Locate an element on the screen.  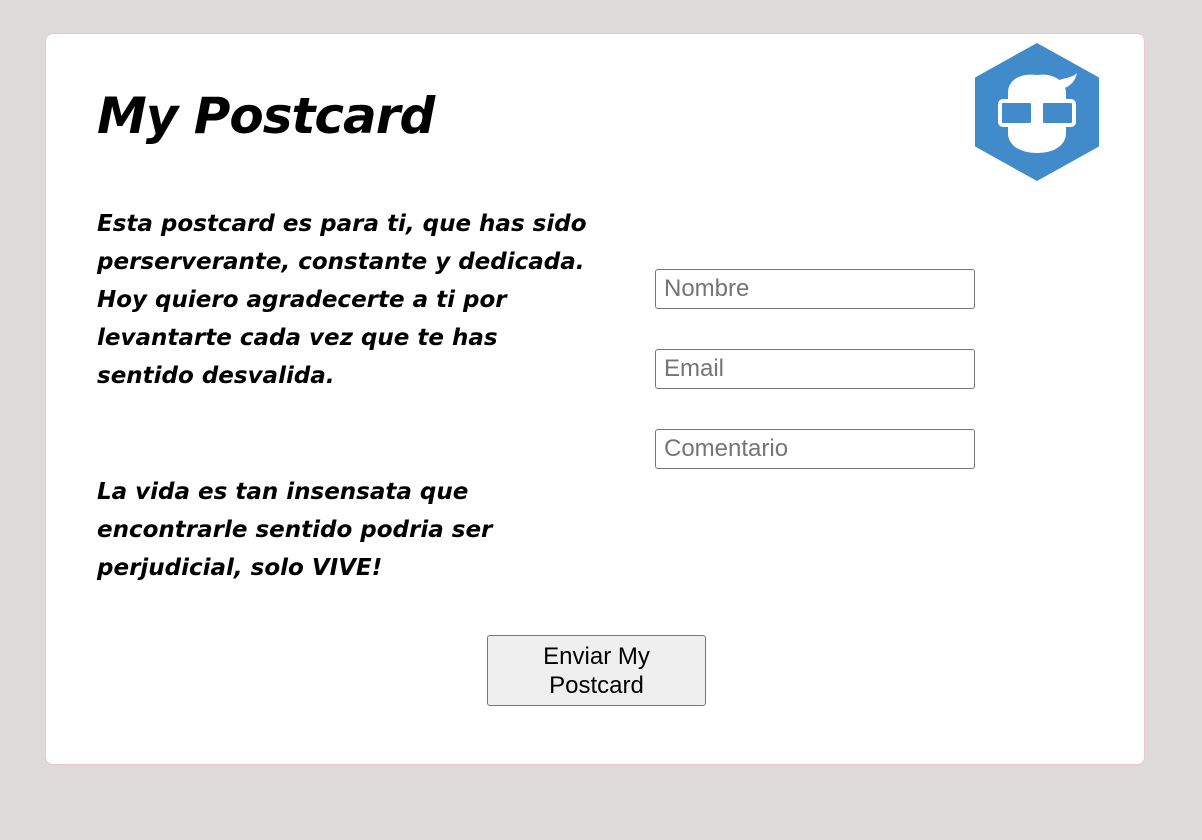
name-input is located at coordinates (815, 289).